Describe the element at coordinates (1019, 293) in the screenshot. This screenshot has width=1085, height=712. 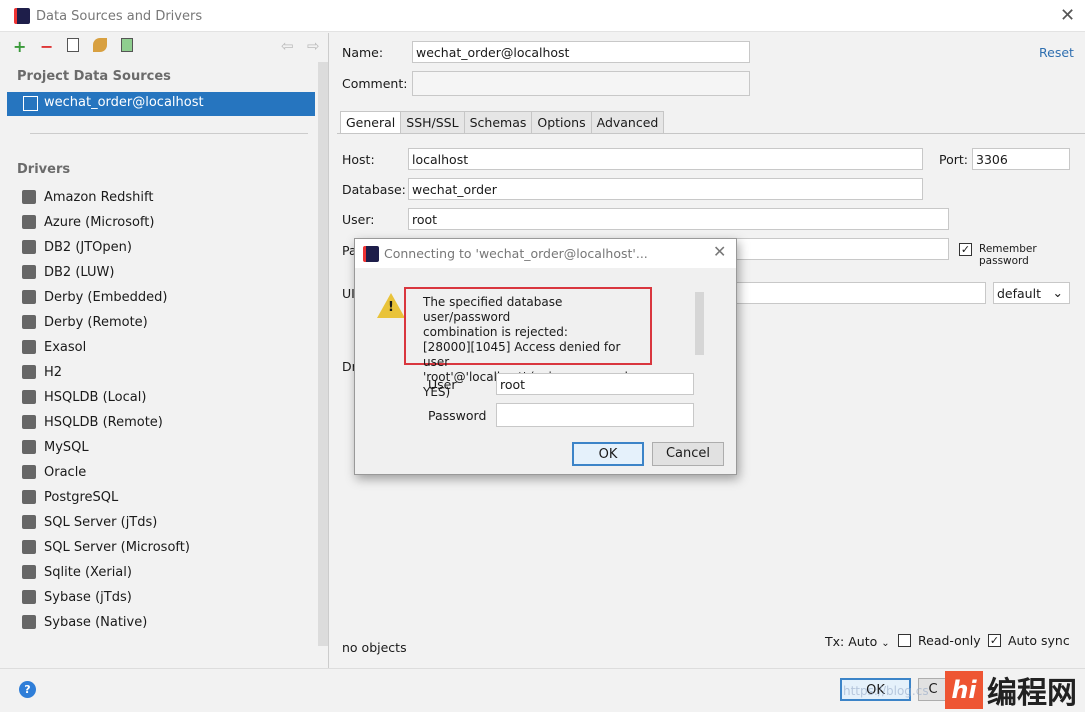
I see `url-mode-value: default` at that location.